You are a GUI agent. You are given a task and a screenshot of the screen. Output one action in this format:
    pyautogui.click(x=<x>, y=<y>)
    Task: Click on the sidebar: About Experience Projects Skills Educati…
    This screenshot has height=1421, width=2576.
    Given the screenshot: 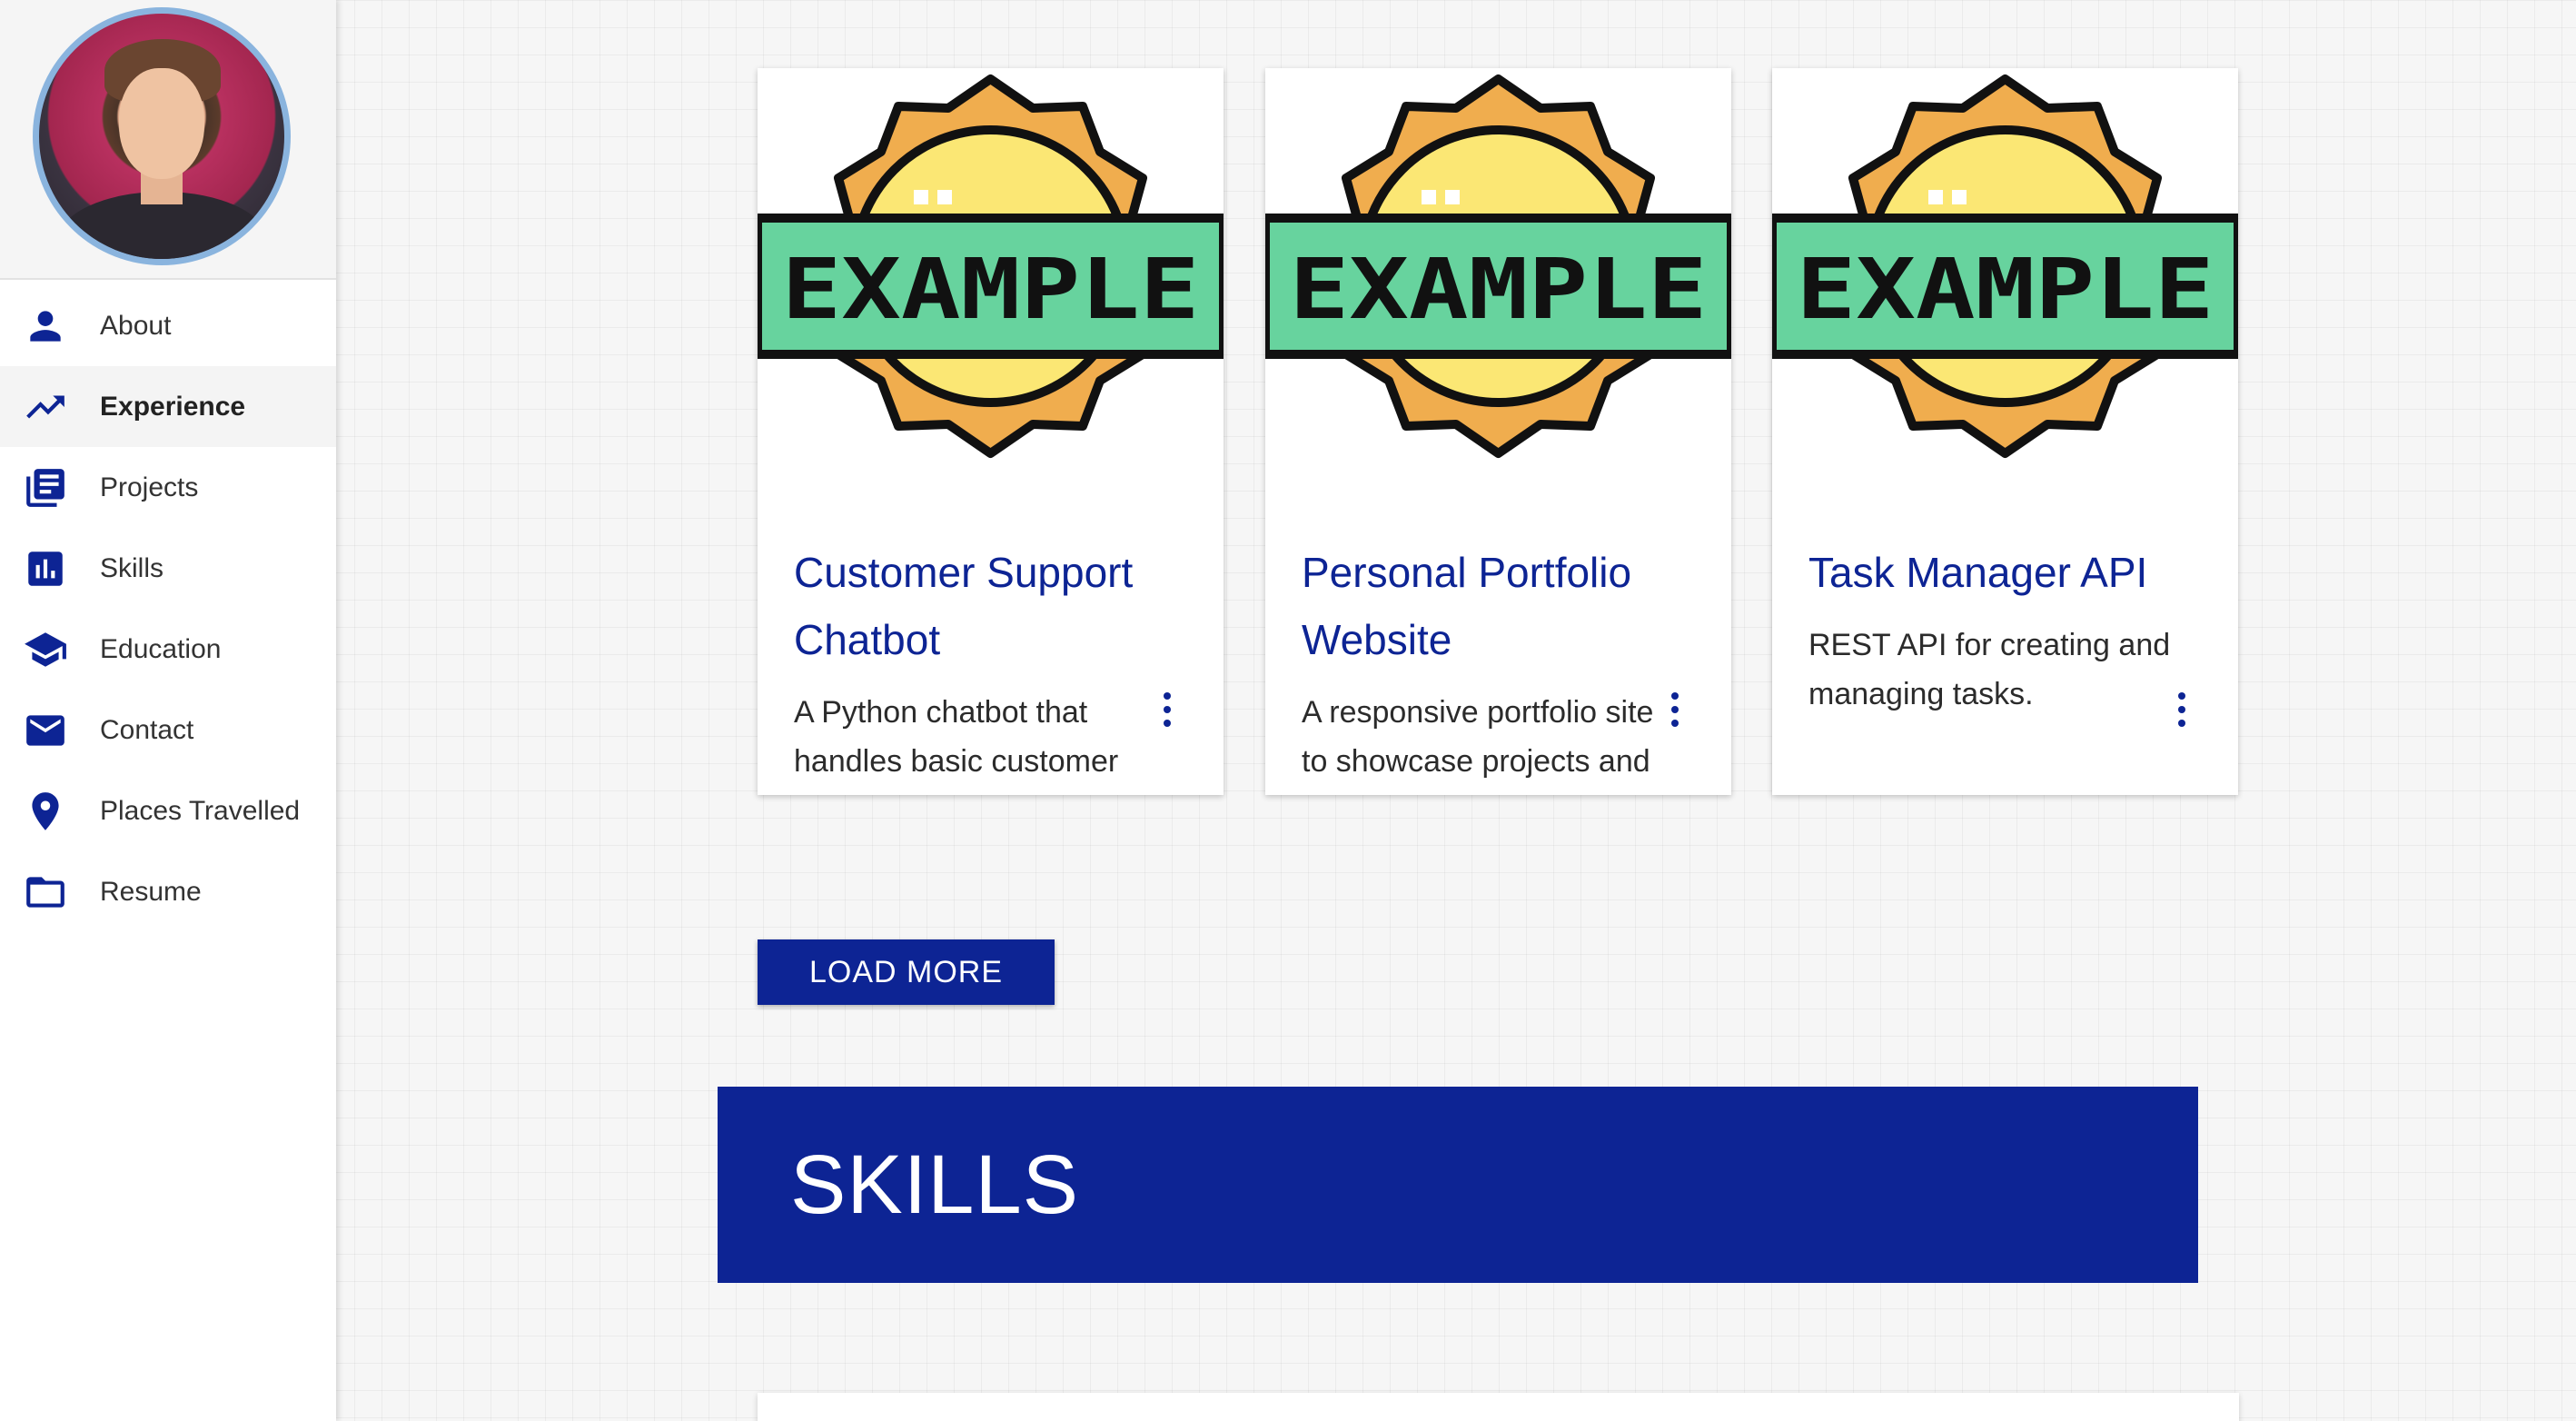 What is the action you would take?
    pyautogui.click(x=168, y=710)
    